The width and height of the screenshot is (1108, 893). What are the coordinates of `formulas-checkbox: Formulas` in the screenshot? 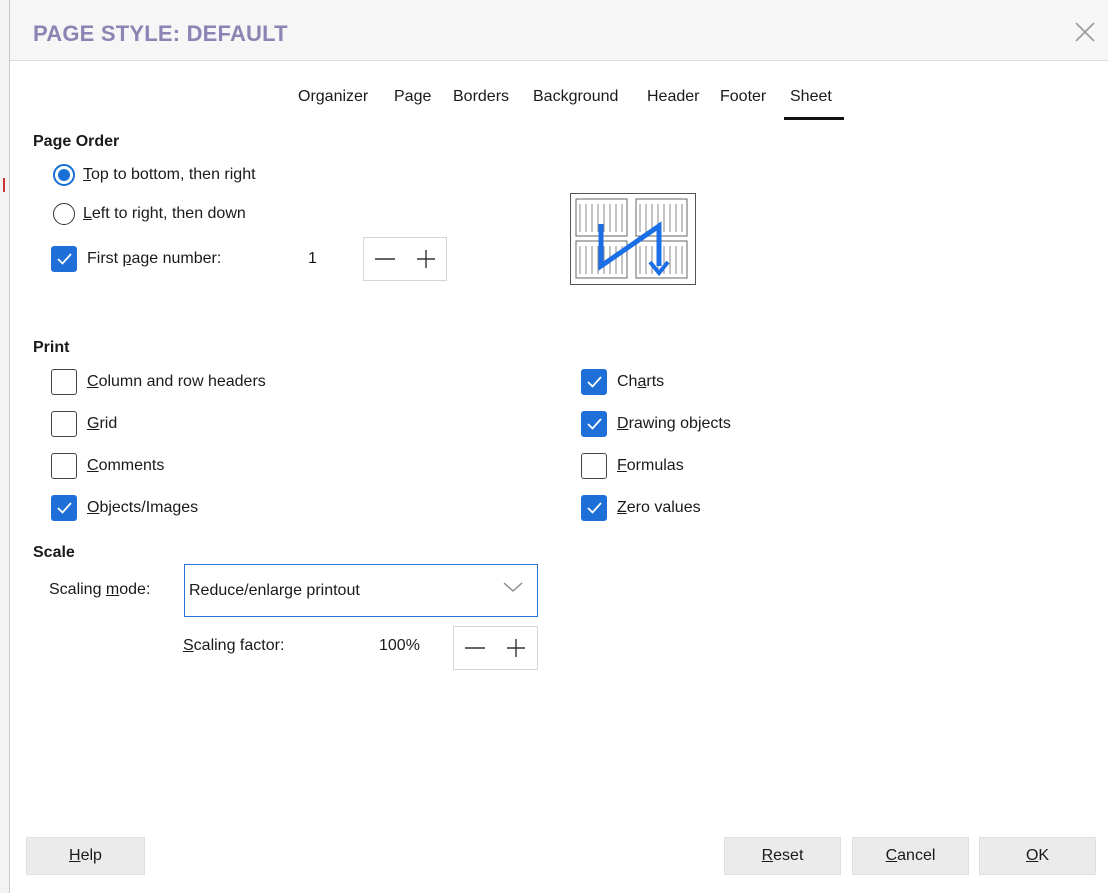 It's located at (632, 466).